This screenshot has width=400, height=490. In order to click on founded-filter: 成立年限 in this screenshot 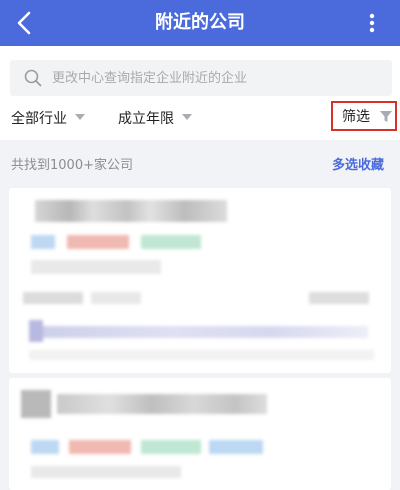, I will do `click(155, 121)`.